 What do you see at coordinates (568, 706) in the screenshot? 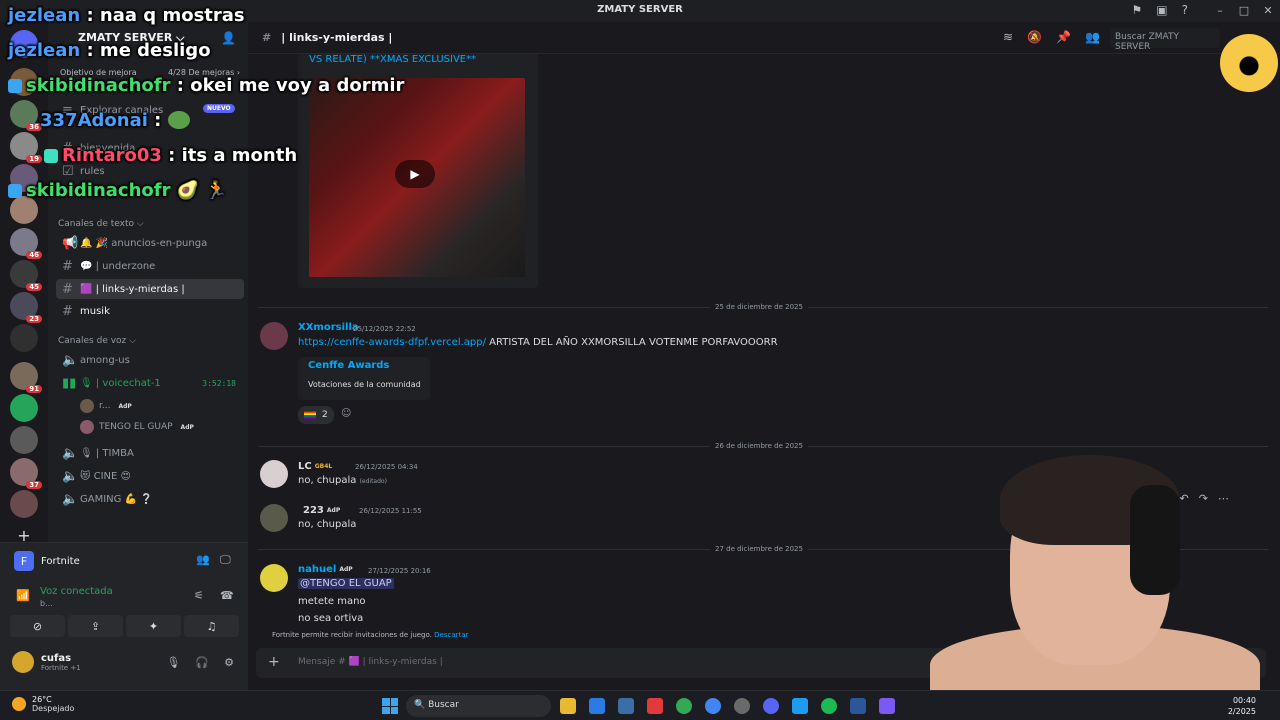
I see `file-explorer-icon` at bounding box center [568, 706].